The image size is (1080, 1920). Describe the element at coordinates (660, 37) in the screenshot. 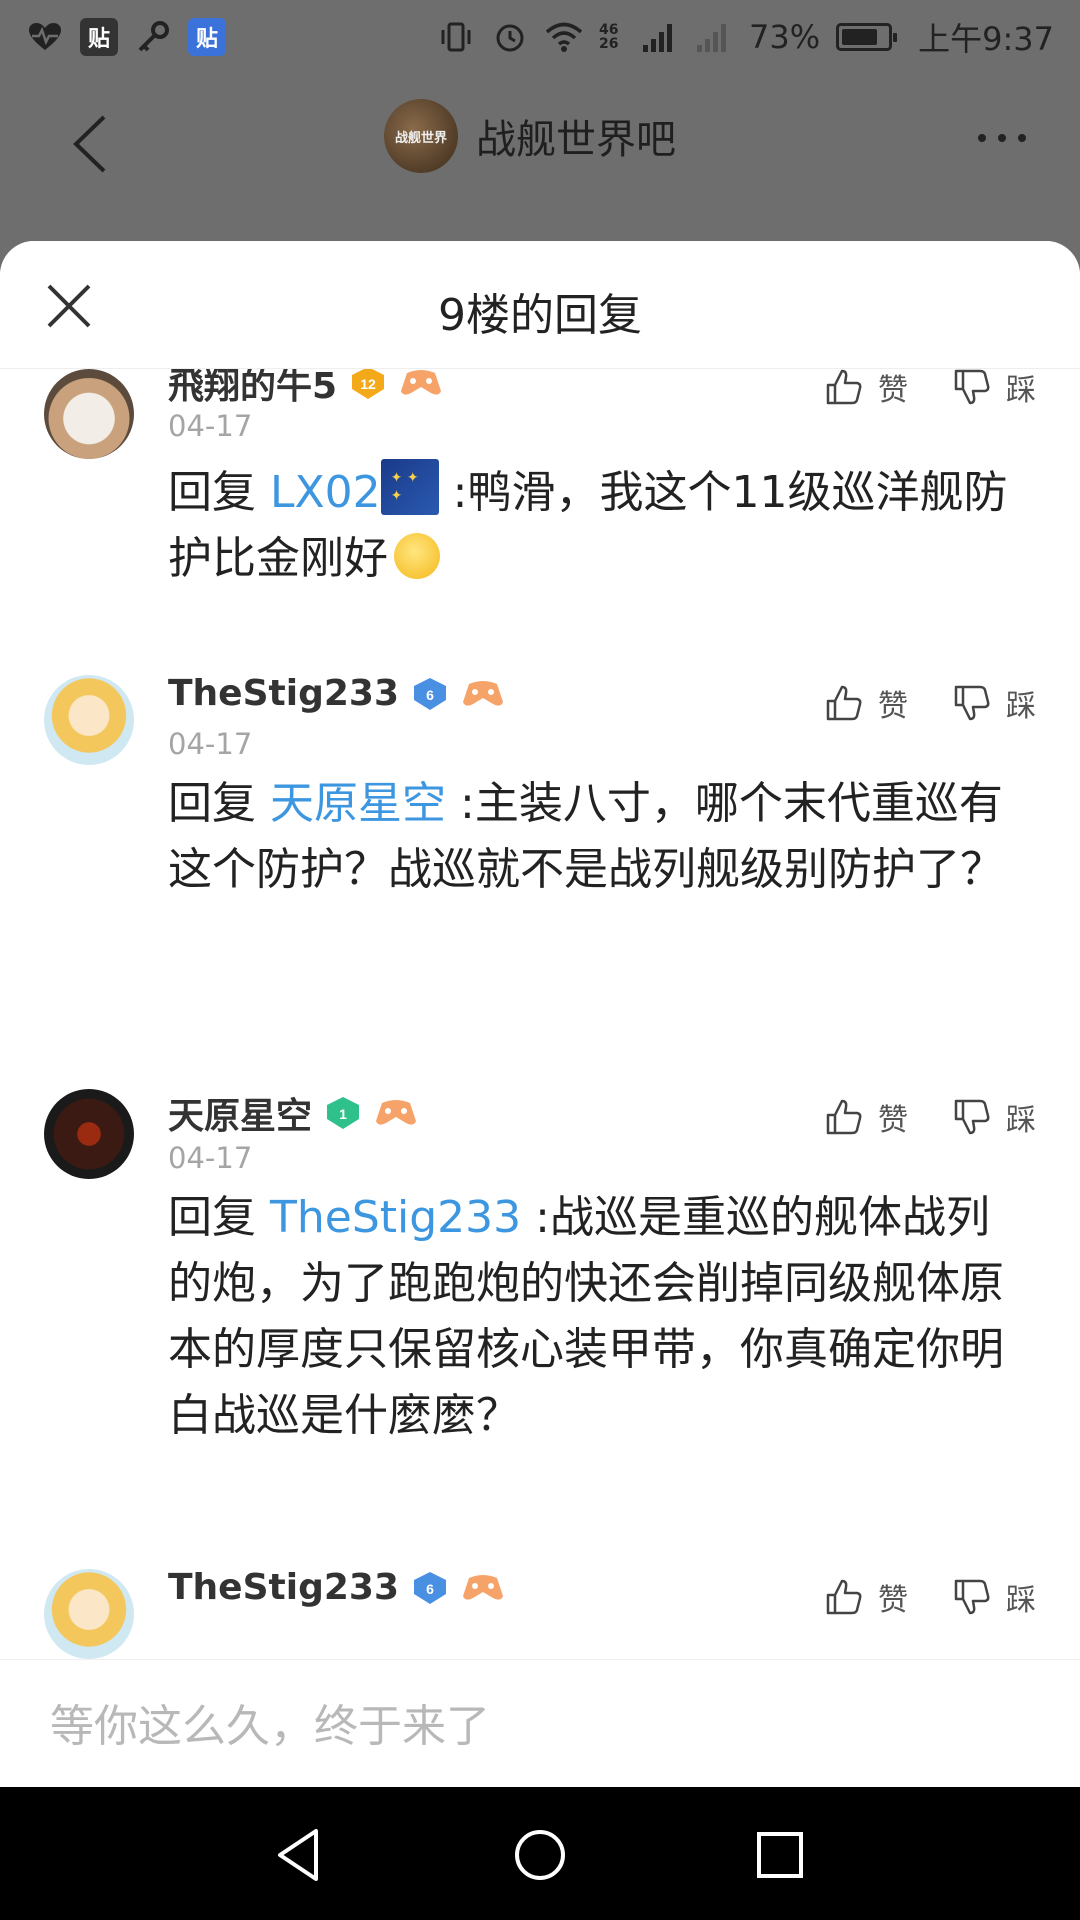

I see `signal-icon` at that location.